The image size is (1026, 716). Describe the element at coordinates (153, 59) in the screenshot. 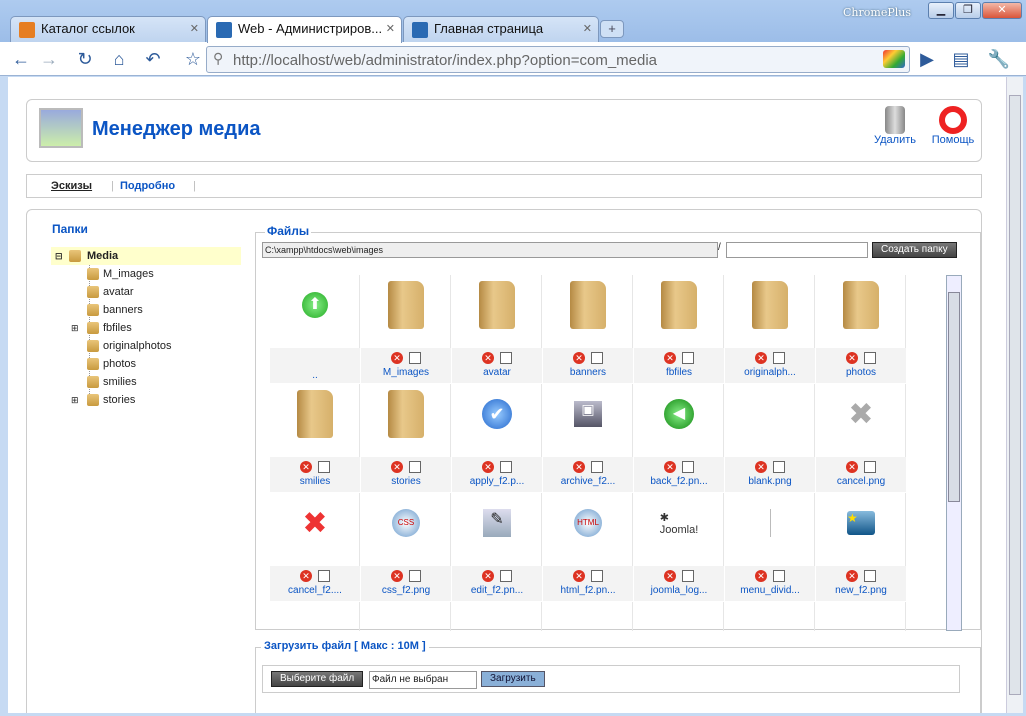

I see `undo-icon: ↶` at that location.